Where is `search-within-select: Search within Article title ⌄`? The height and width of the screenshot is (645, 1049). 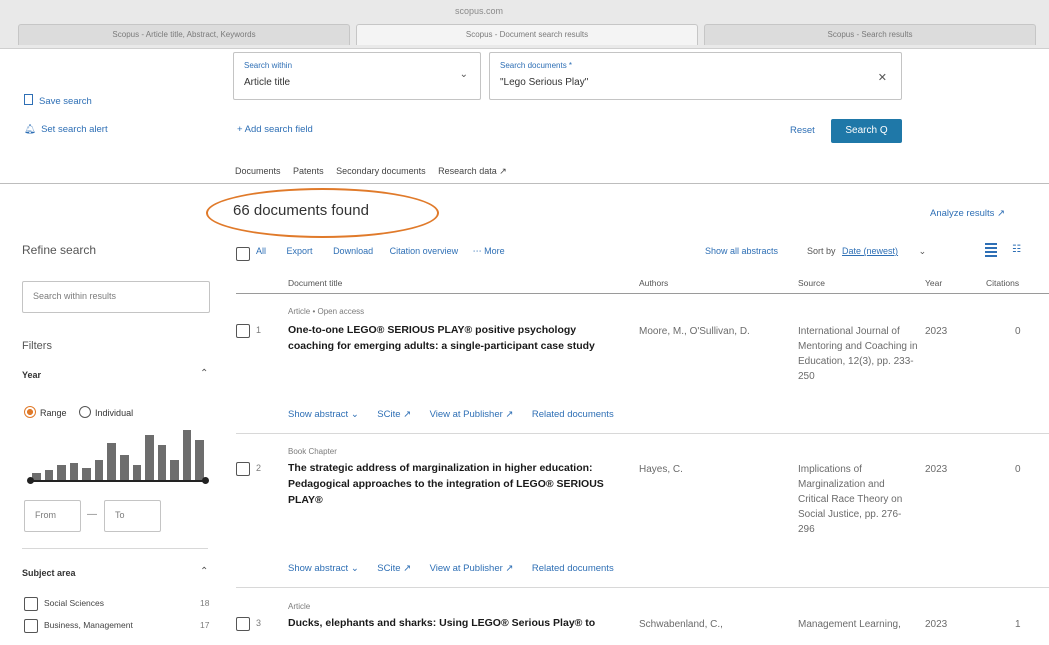 search-within-select: Search within Article title ⌄ is located at coordinates (357, 76).